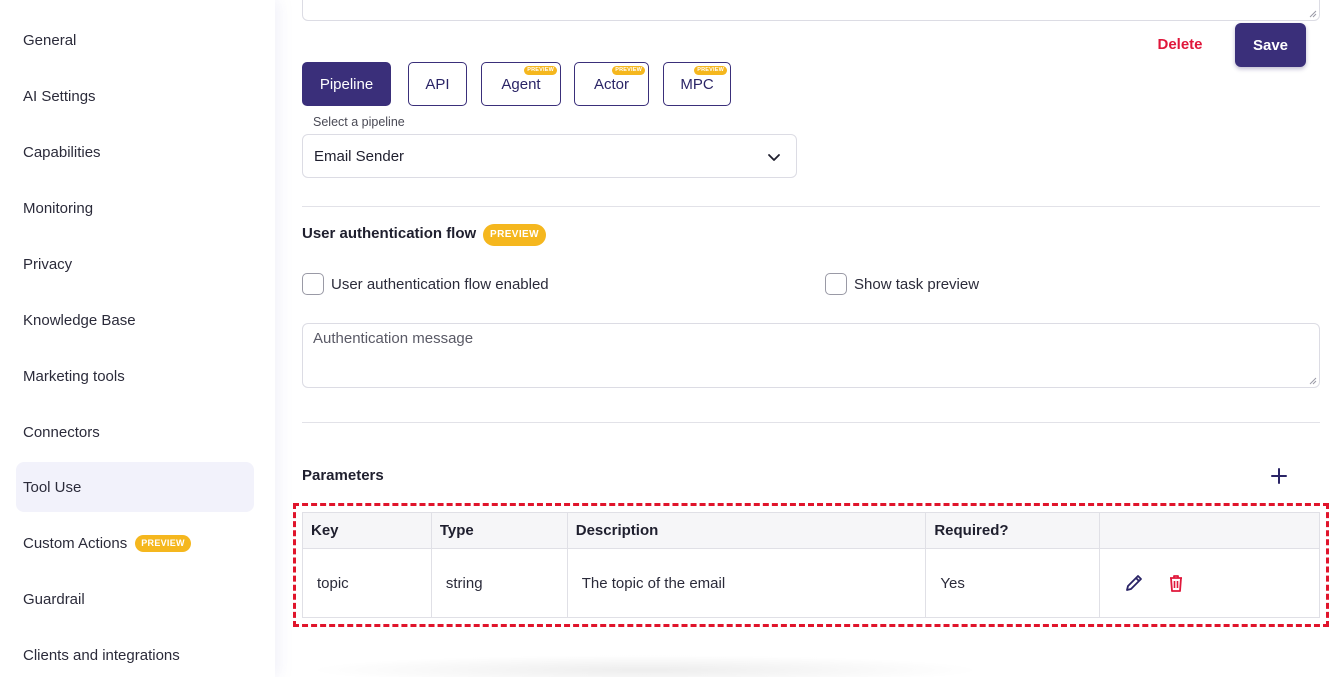 The height and width of the screenshot is (677, 1332). I want to click on sidebar-item-label: Connectors, so click(61, 432).